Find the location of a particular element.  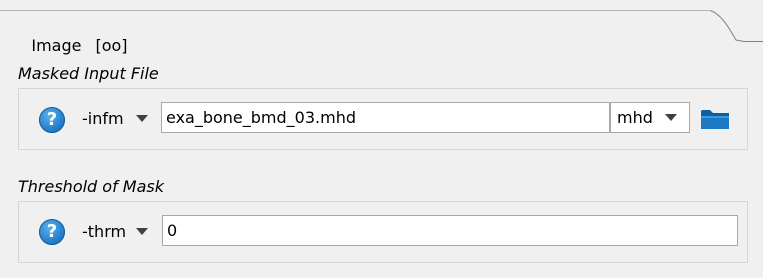

tab-subtitle: [oo] is located at coordinates (111, 45).